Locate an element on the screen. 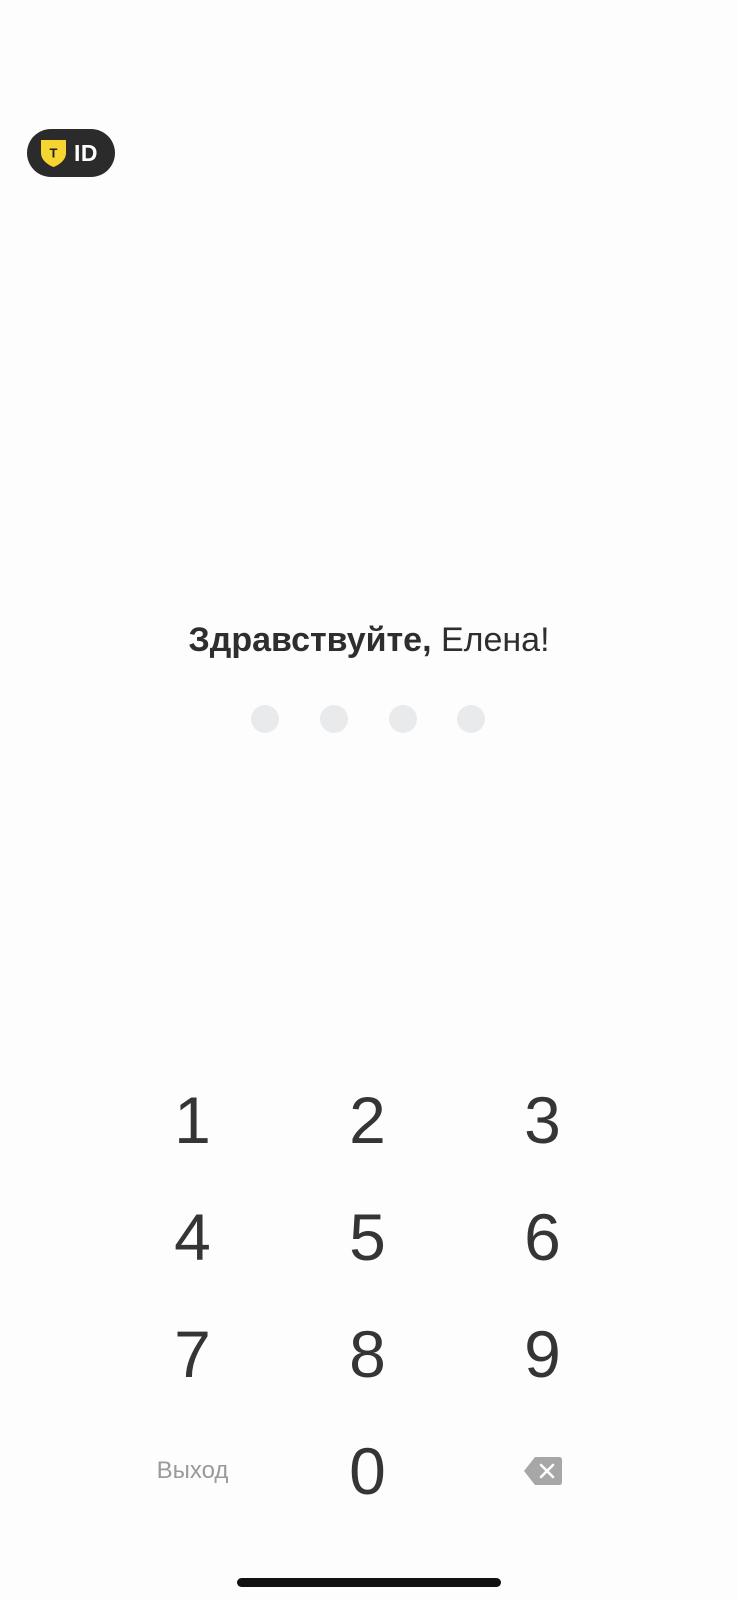  key-0: 0 is located at coordinates (367, 1470).